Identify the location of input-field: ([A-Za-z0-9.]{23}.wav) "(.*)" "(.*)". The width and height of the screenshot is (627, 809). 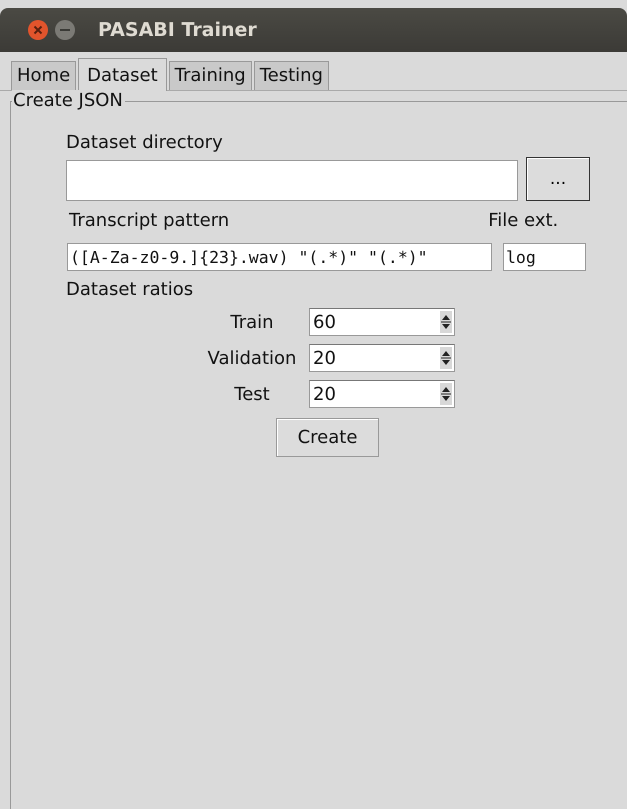
(279, 257).